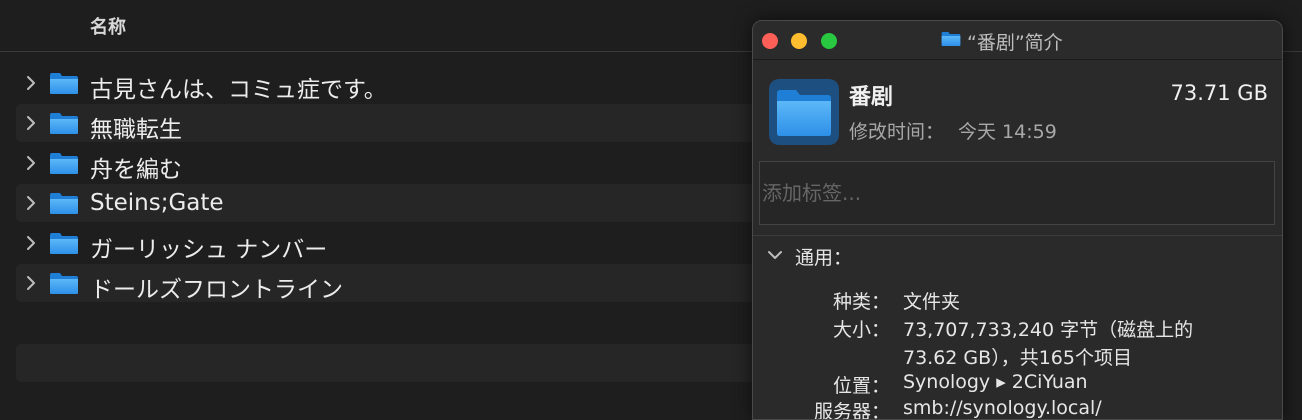 The image size is (1302, 420). I want to click on size-value-line1: 73,707,733,240 字节（磁盘上的, so click(1048, 330).